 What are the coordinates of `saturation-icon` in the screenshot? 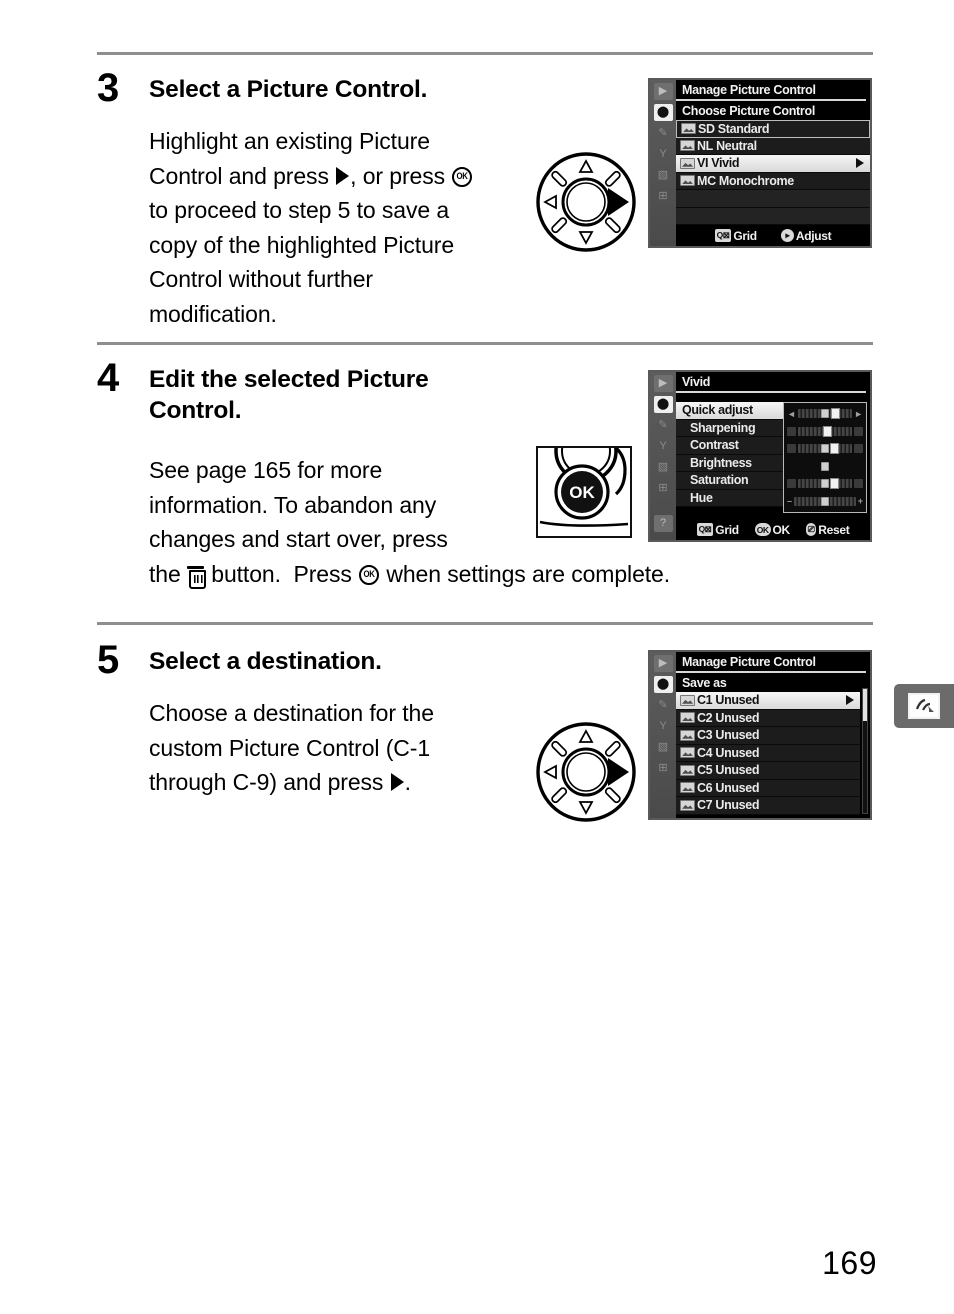 It's located at (791, 484).